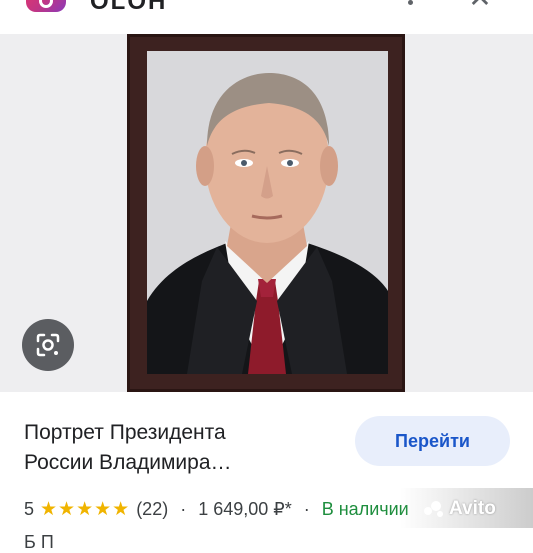 Image resolution: width=533 pixels, height=553 pixels. Describe the element at coordinates (125, 432) in the screenshot. I see `product-title-line1: Портрет Президента` at that location.